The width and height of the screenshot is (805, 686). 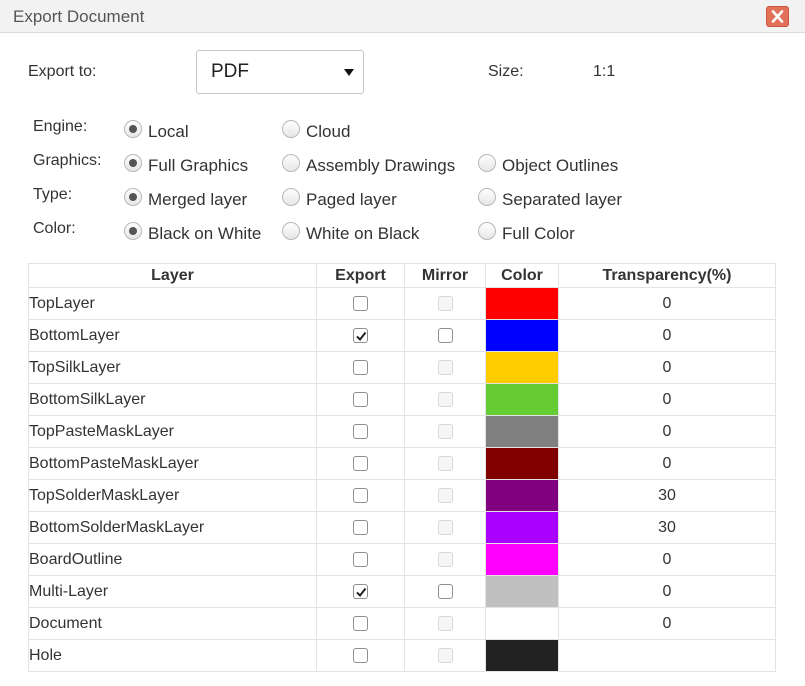 I want to click on export-to-label: Export to:, so click(x=62, y=71).